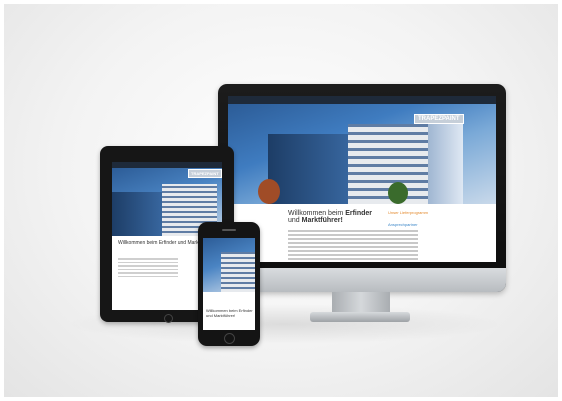  Describe the element at coordinates (269, 191) in the screenshot. I see `tree-red` at that location.